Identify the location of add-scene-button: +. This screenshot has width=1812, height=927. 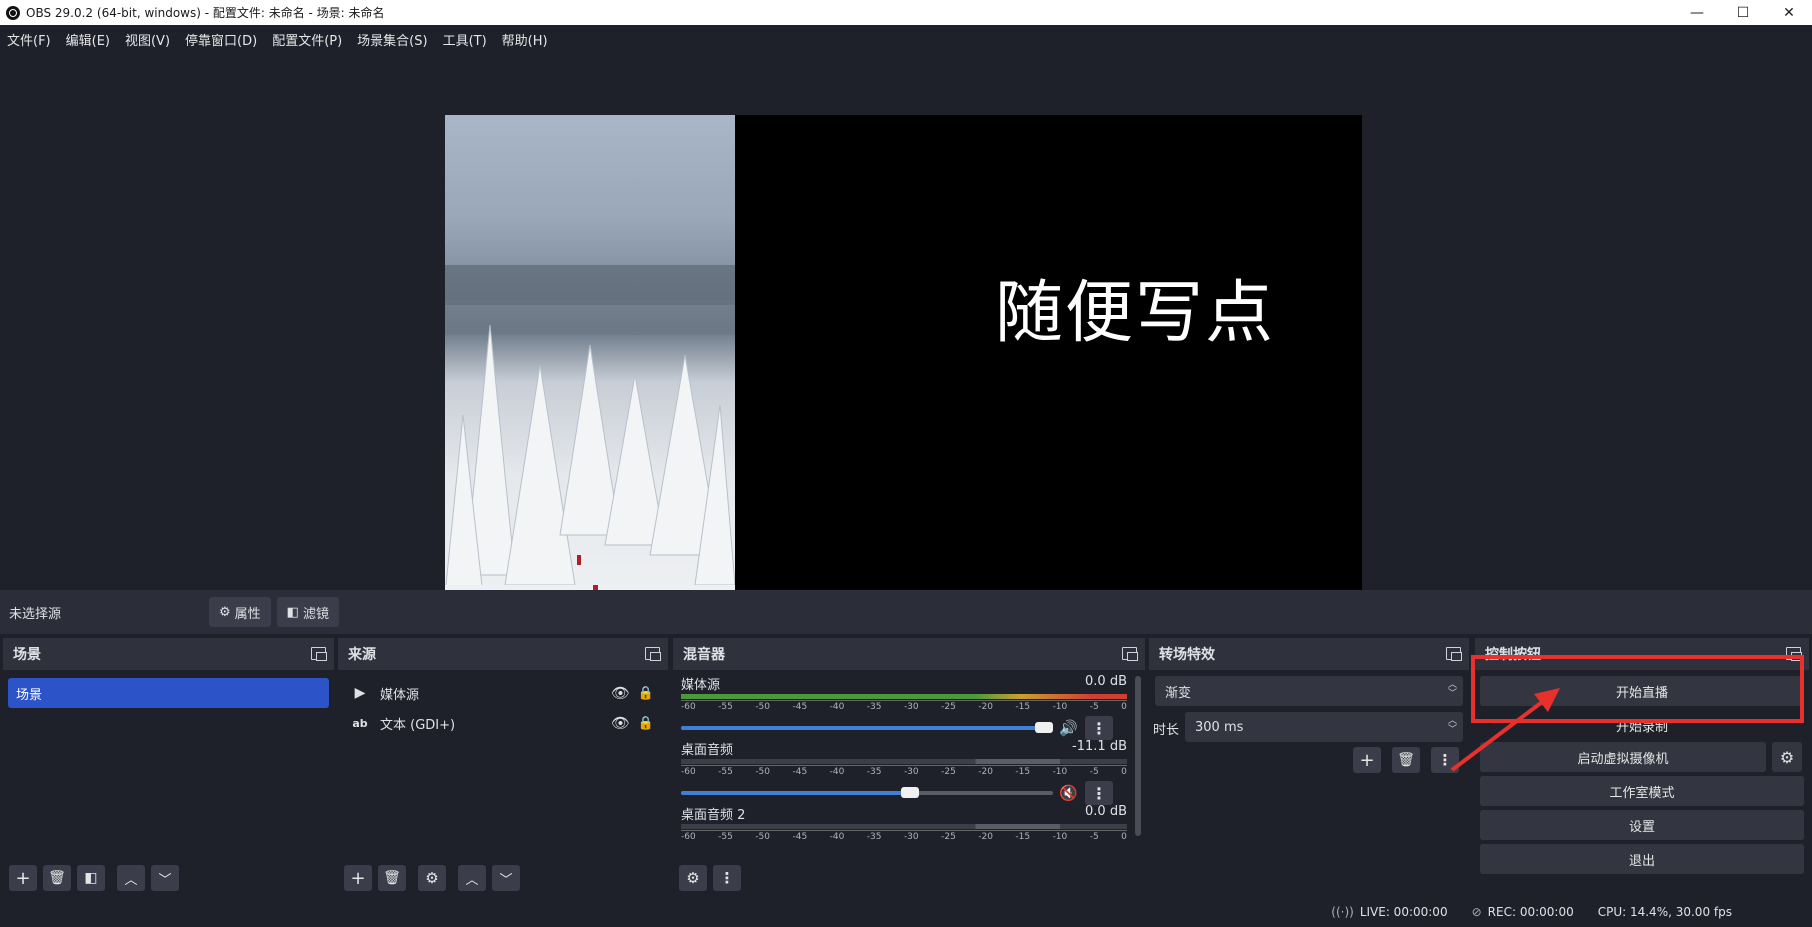
(23, 878).